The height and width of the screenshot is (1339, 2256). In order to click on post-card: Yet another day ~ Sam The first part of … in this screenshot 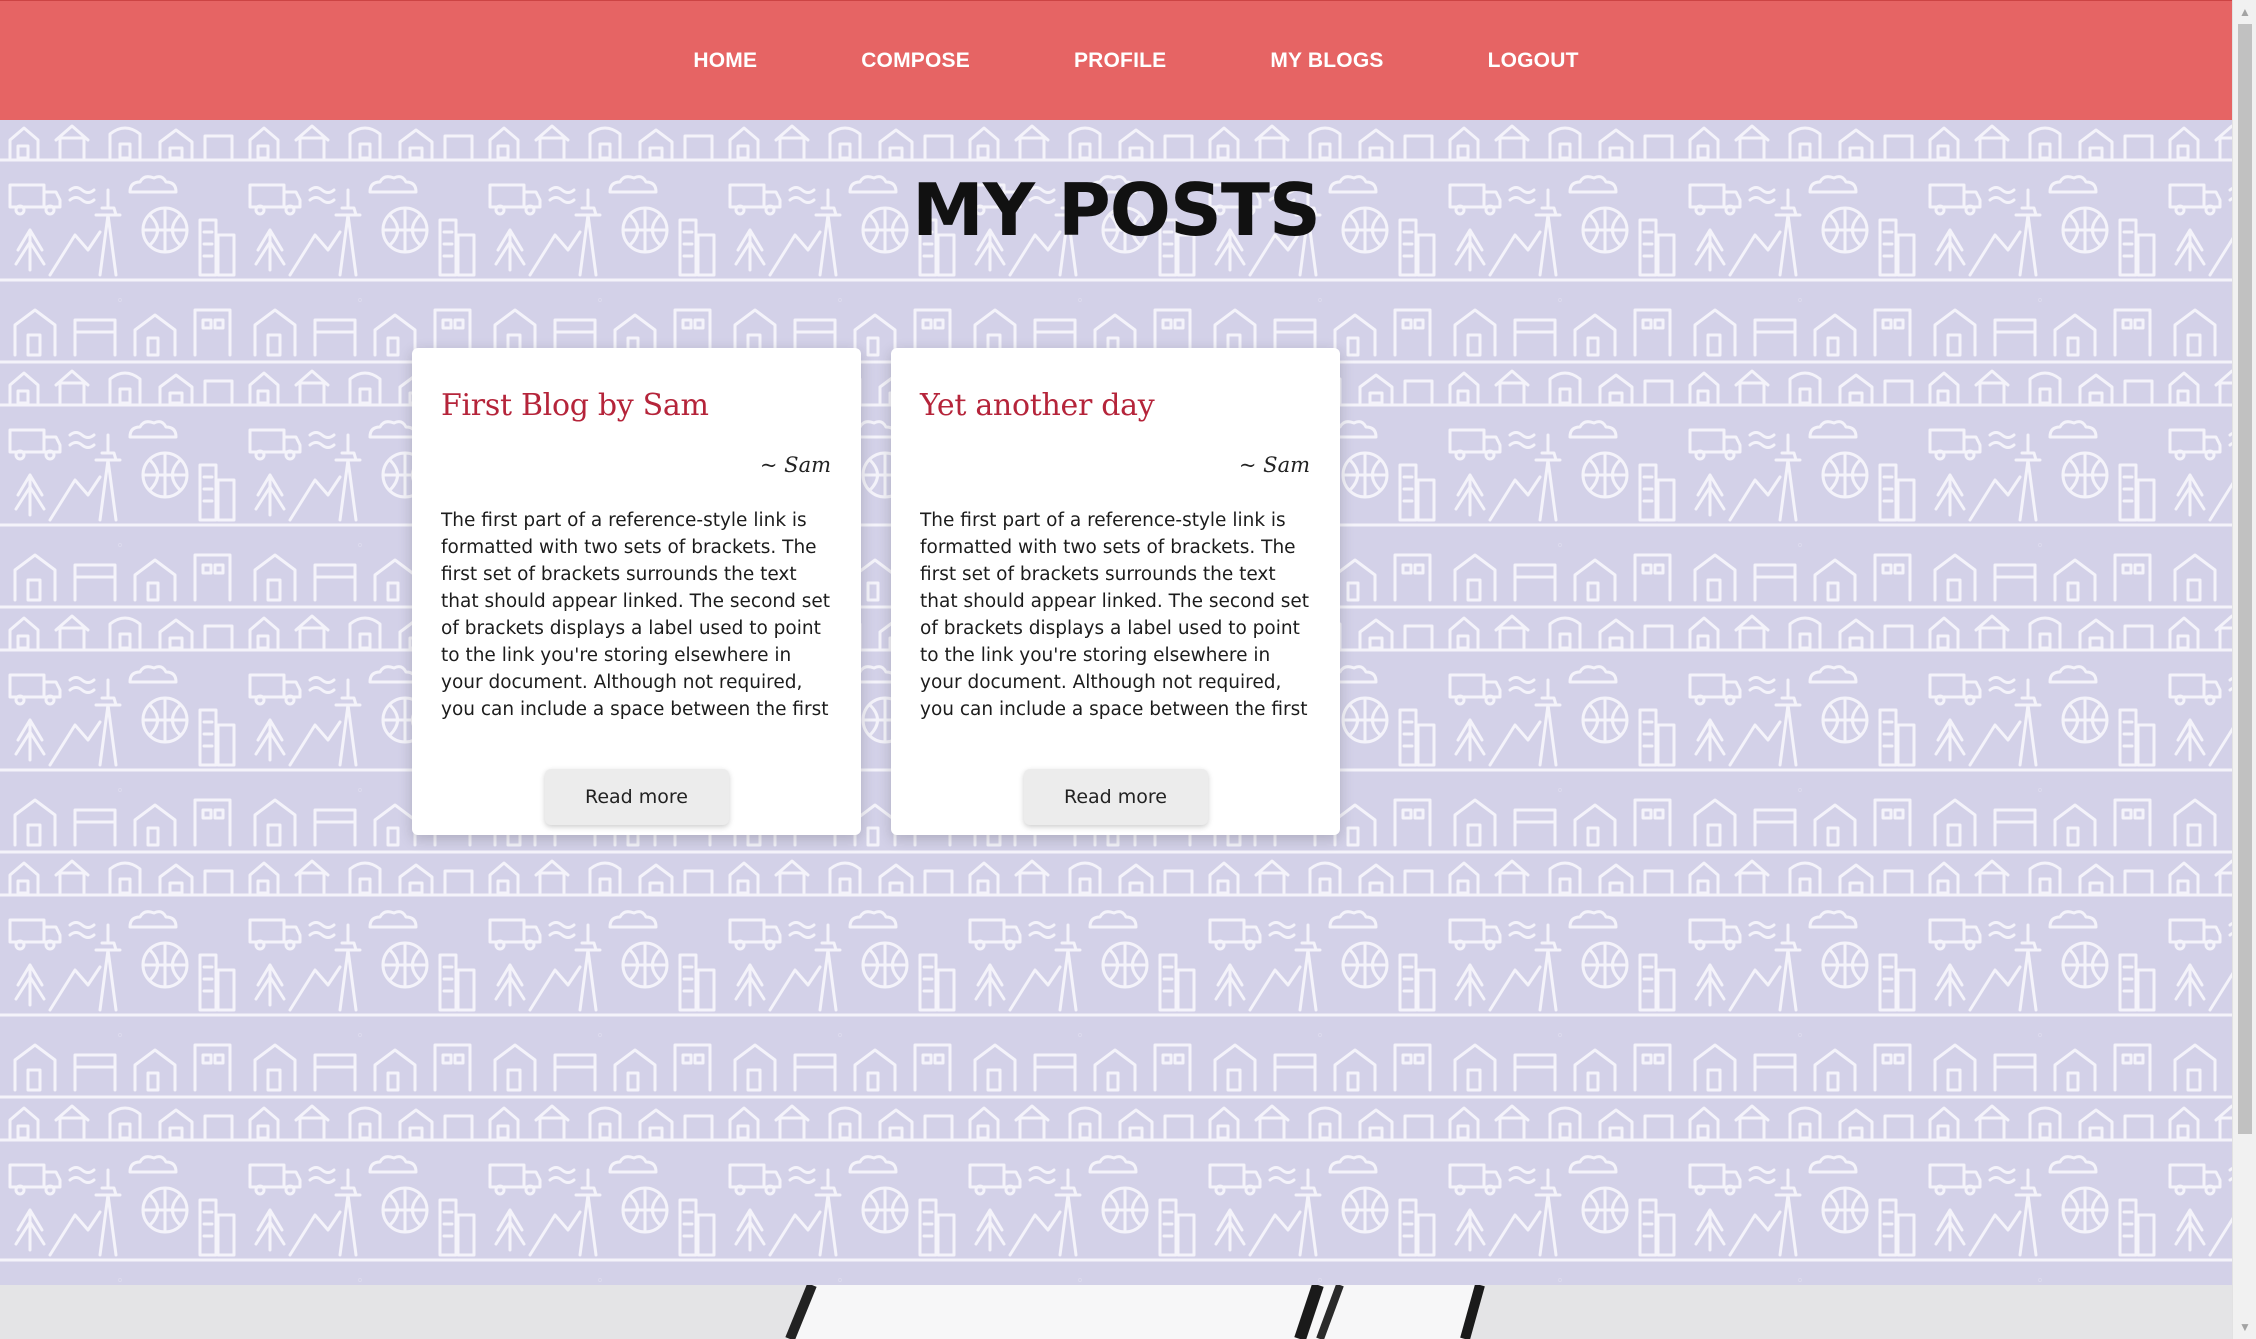, I will do `click(1115, 591)`.